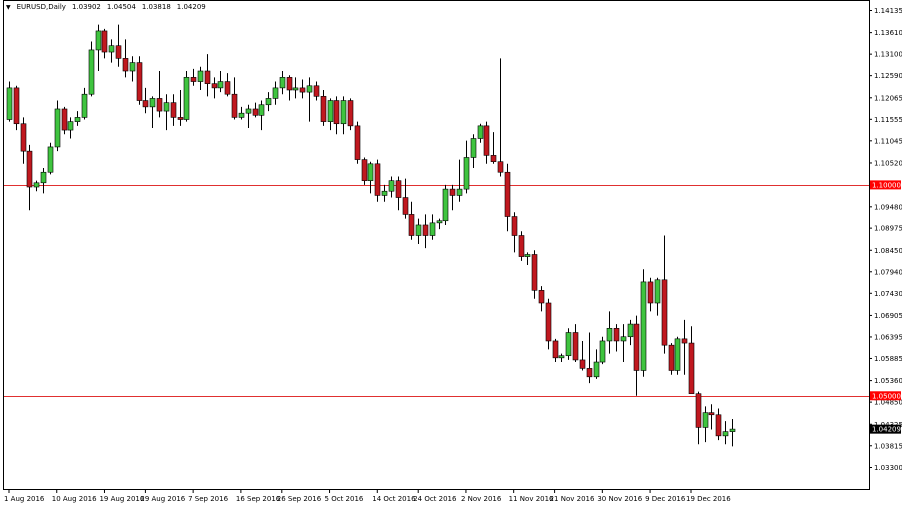 The height and width of the screenshot is (509, 902). I want to click on x-tick-label: 19 Aug 2016, so click(121, 499).